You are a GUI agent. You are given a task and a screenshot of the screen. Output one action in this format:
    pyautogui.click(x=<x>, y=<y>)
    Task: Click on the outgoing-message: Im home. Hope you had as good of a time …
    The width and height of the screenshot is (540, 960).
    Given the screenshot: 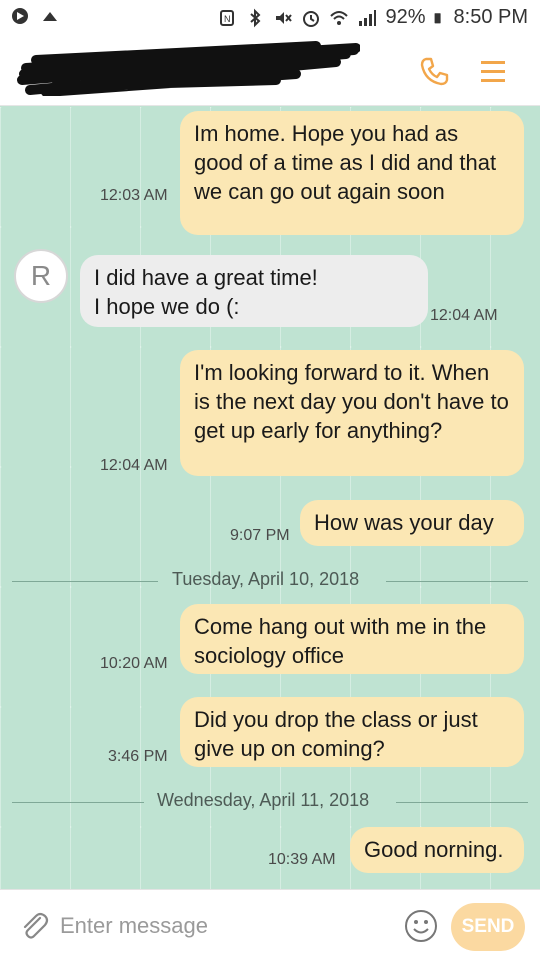 What is the action you would take?
    pyautogui.click(x=352, y=173)
    